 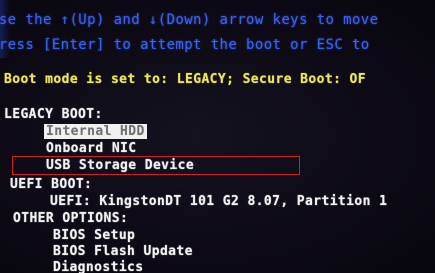 I want to click on uefi-boot-header: UEFI BOOT:, so click(x=51, y=184).